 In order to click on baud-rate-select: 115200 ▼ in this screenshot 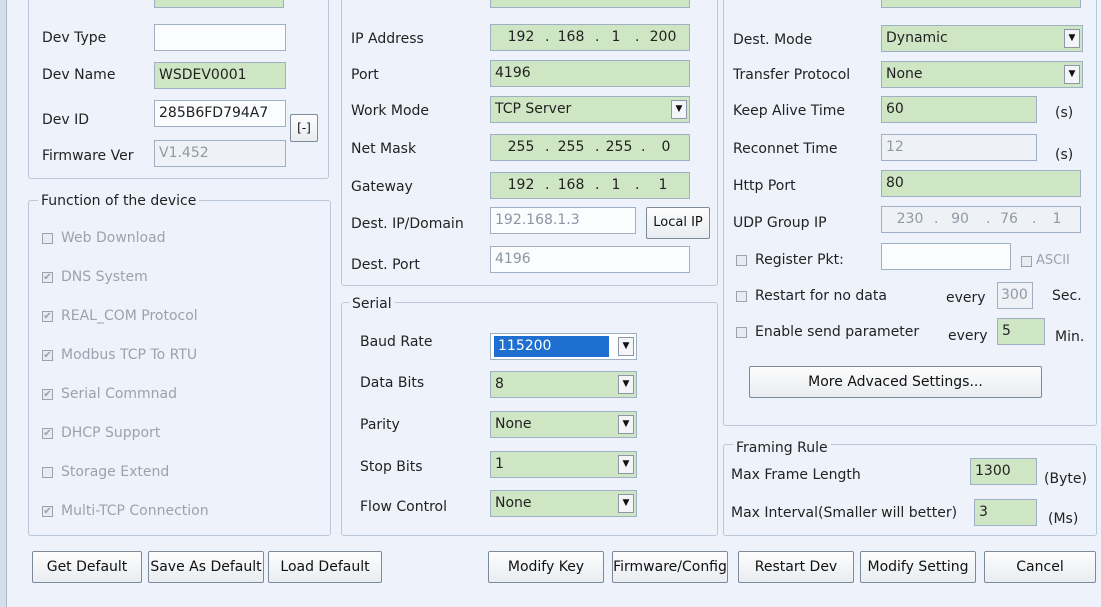, I will do `click(563, 346)`.